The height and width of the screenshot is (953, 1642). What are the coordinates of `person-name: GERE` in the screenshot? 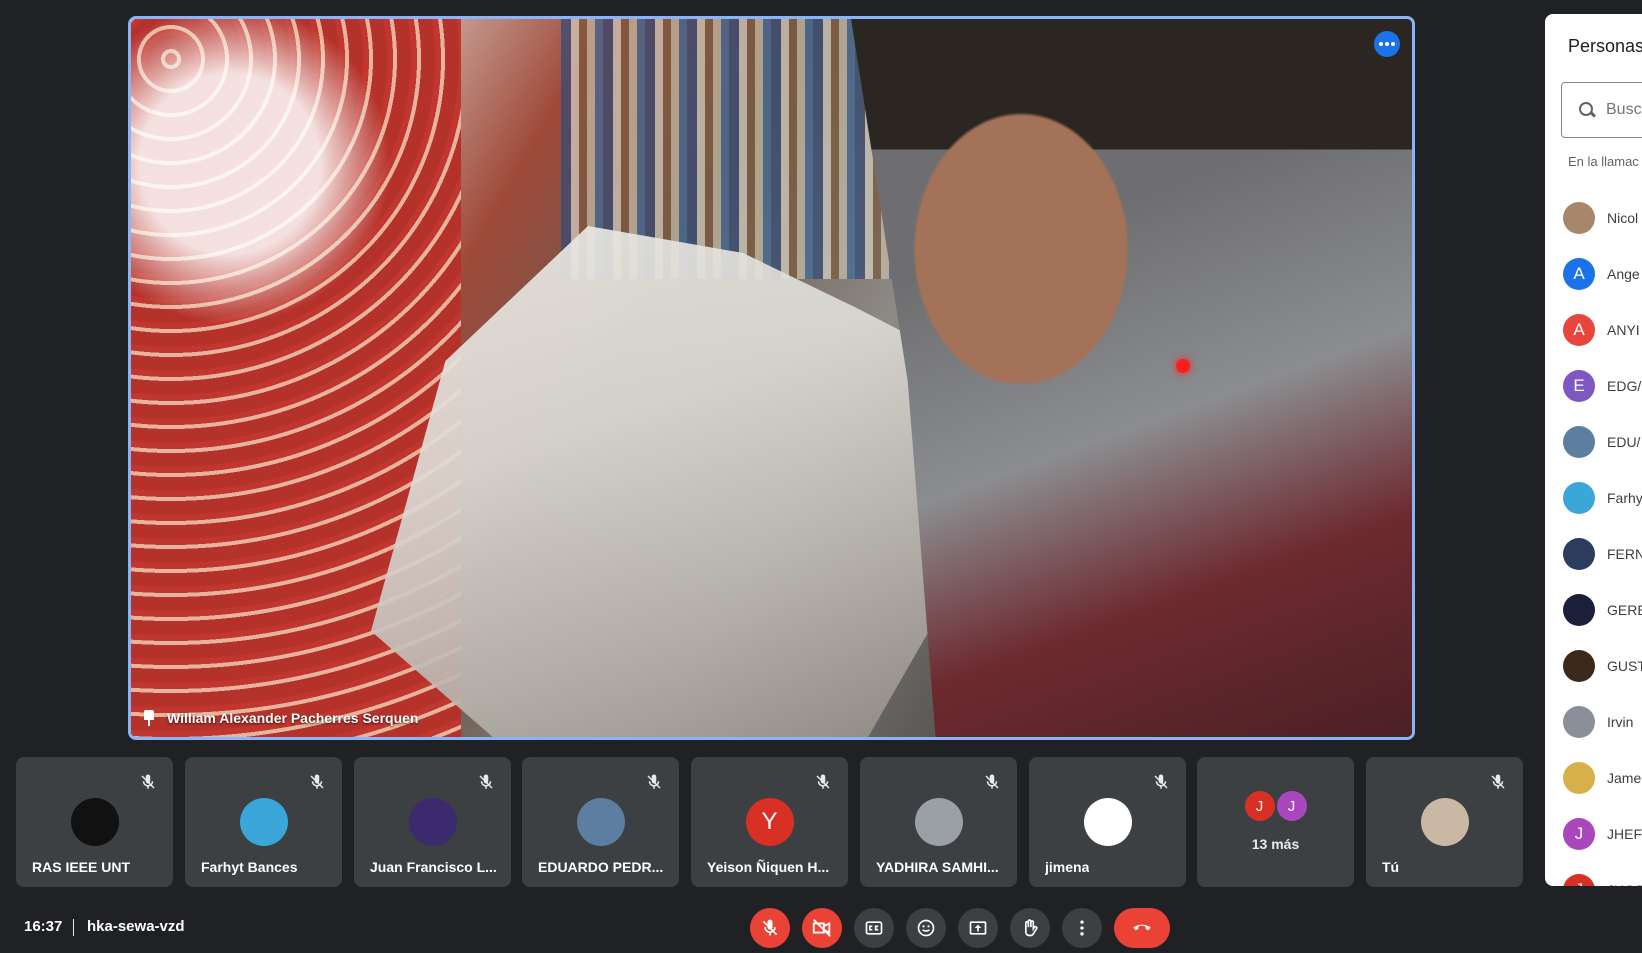 It's located at (1624, 610).